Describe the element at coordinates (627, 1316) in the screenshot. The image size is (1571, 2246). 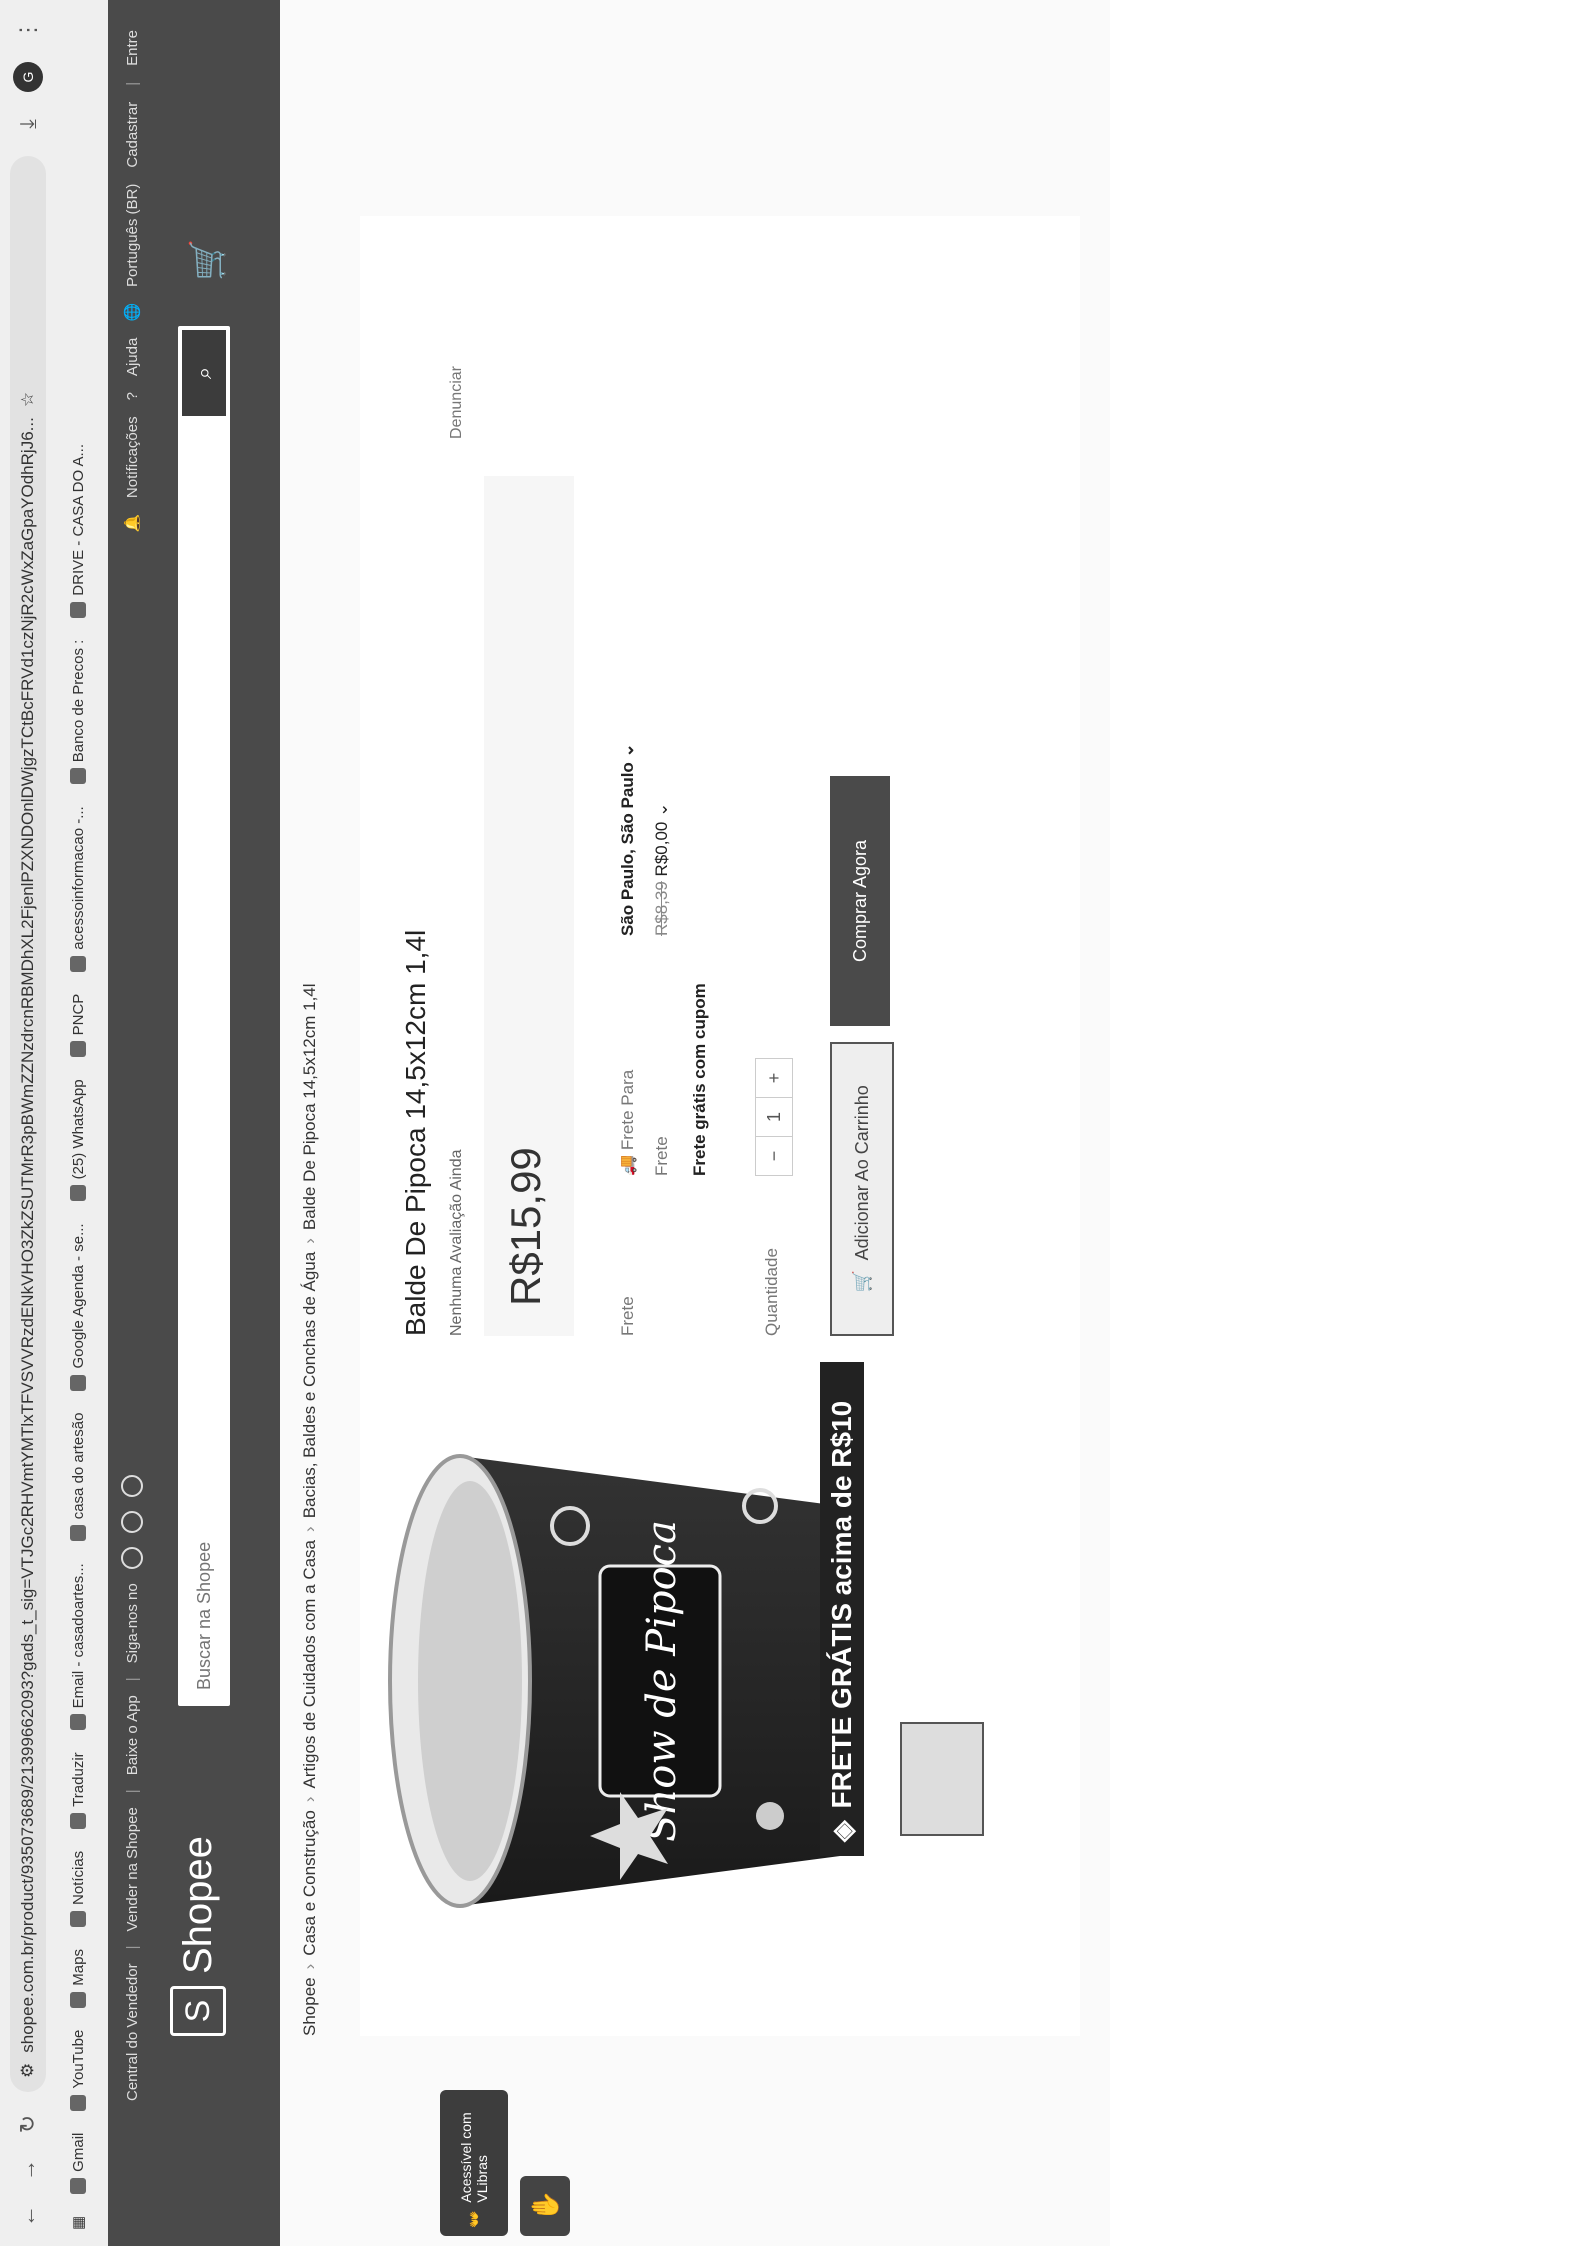
I see `shipping-label: Frete` at that location.